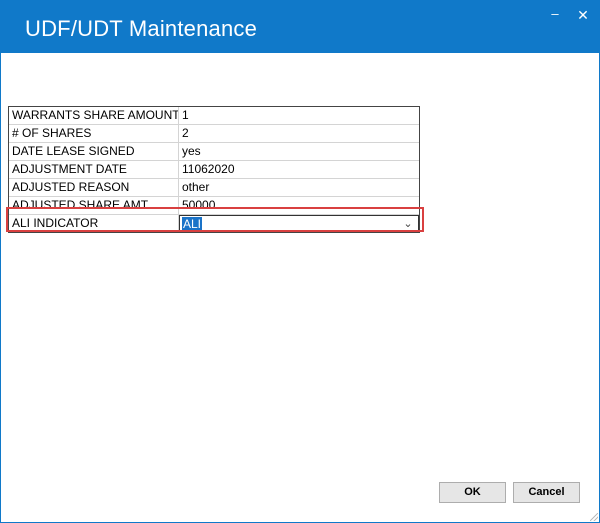 This screenshot has width=600, height=523. I want to click on grid-row-label: ALI INDICATOR, so click(94, 223).